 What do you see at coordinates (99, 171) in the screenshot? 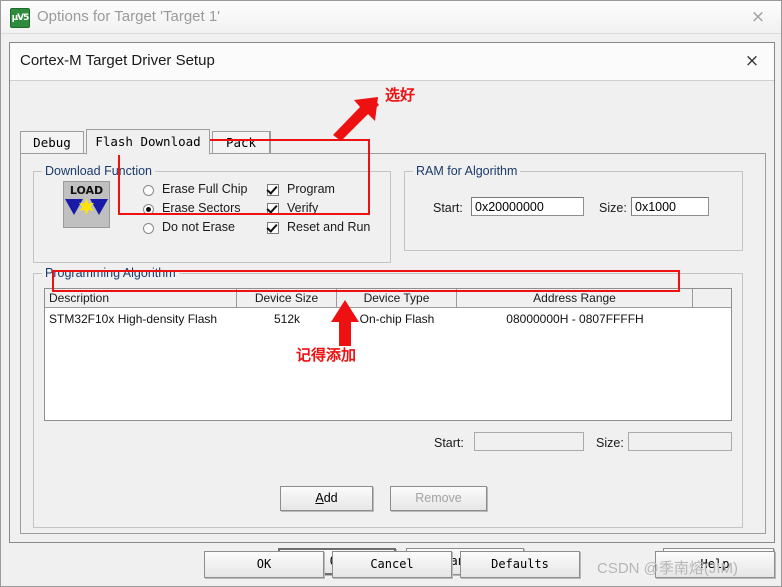
I see `download-function-title: Download Function` at bounding box center [99, 171].